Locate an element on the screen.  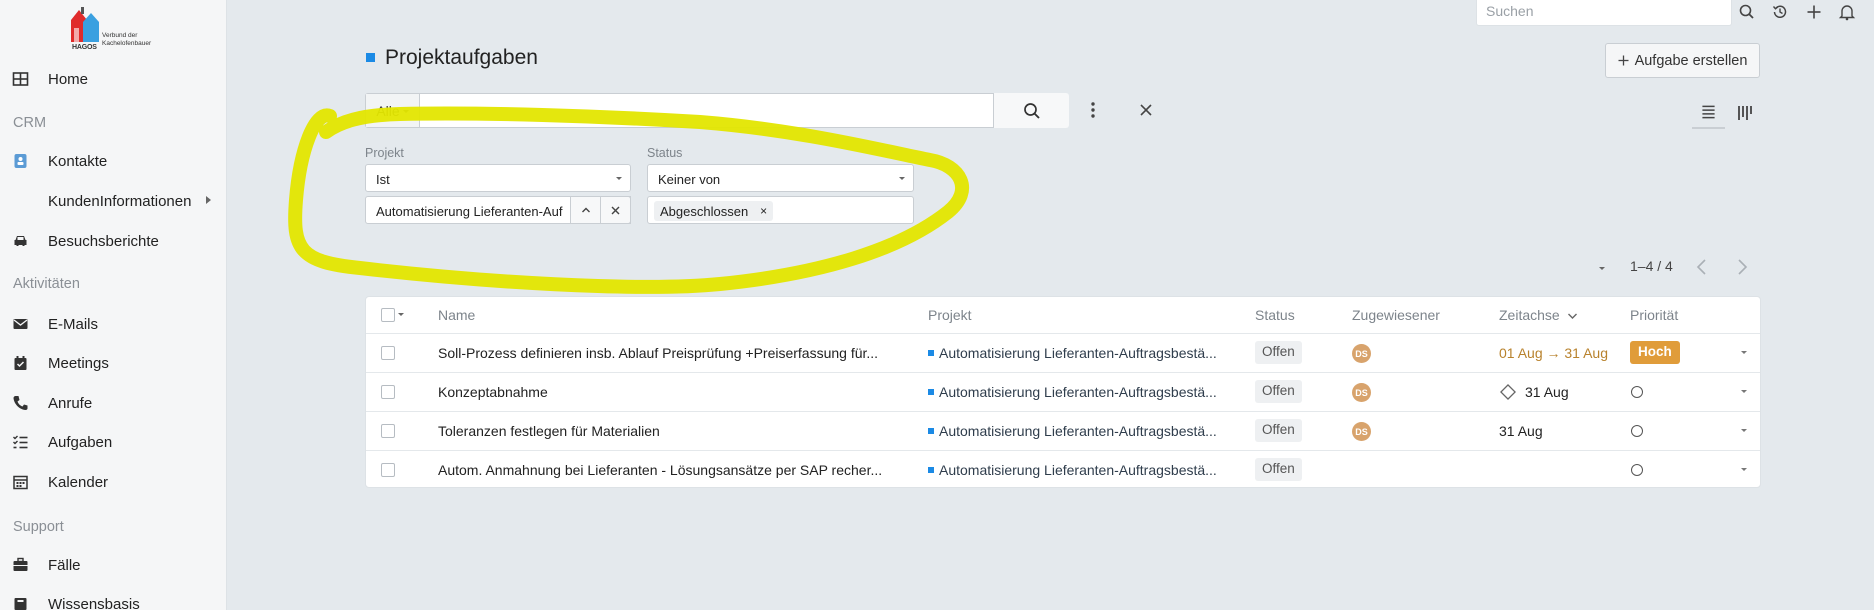
kanban-view-icon is located at coordinates (1745, 113).